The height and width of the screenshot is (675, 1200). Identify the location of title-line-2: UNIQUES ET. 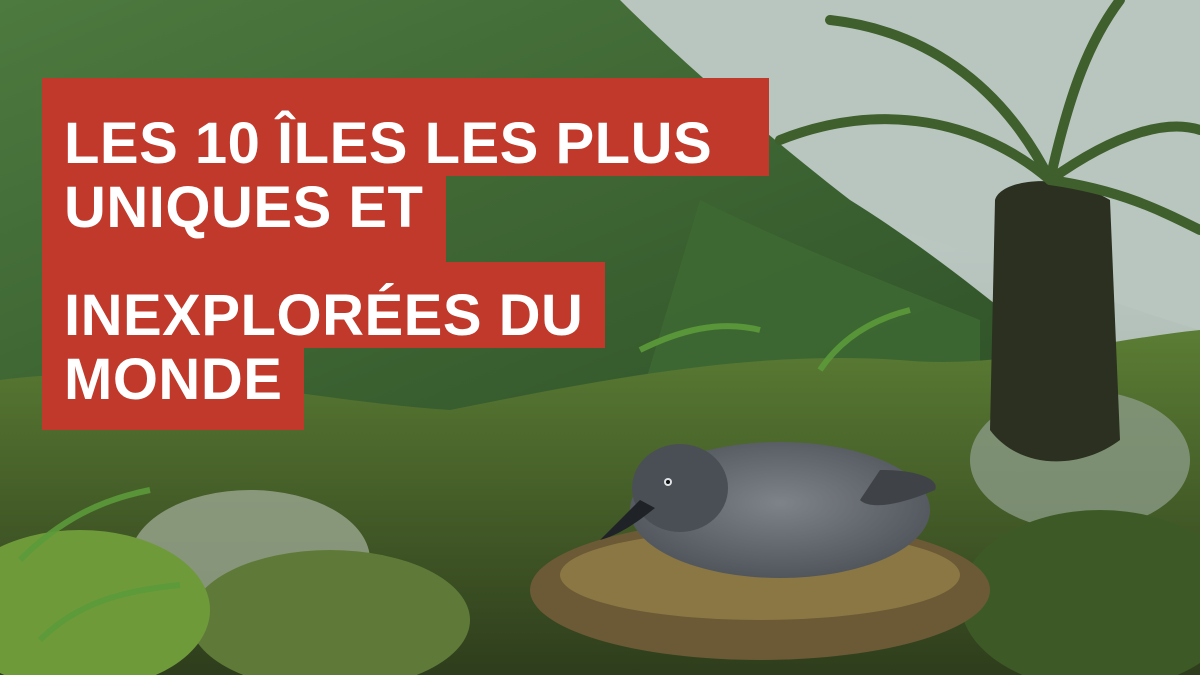
(244, 219).